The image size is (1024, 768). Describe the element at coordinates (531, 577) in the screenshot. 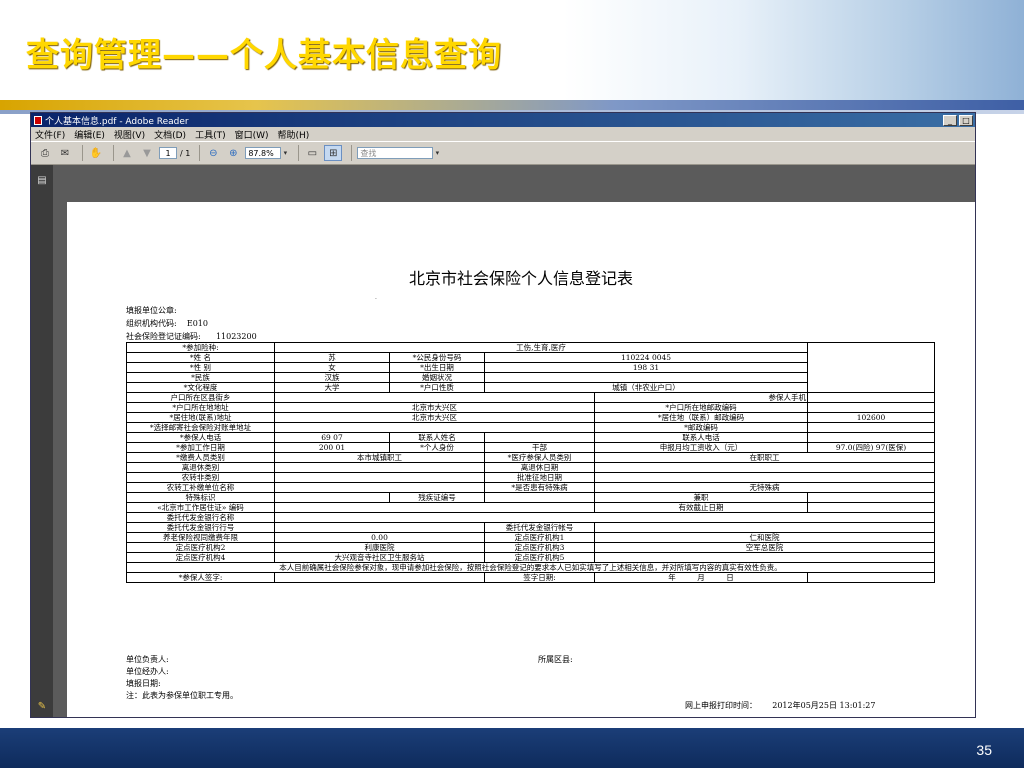

I see `table-row: *参保人签字: 签字日期: 年 月 日` at that location.